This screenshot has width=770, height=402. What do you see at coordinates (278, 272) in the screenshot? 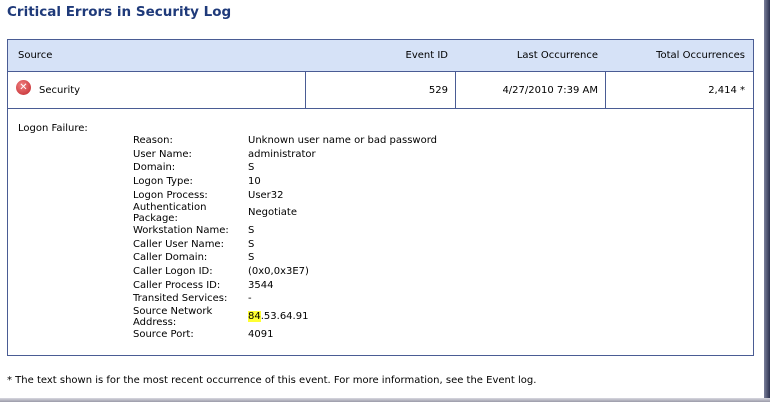
I see `detail-value: (0x0,0x3E7)` at bounding box center [278, 272].